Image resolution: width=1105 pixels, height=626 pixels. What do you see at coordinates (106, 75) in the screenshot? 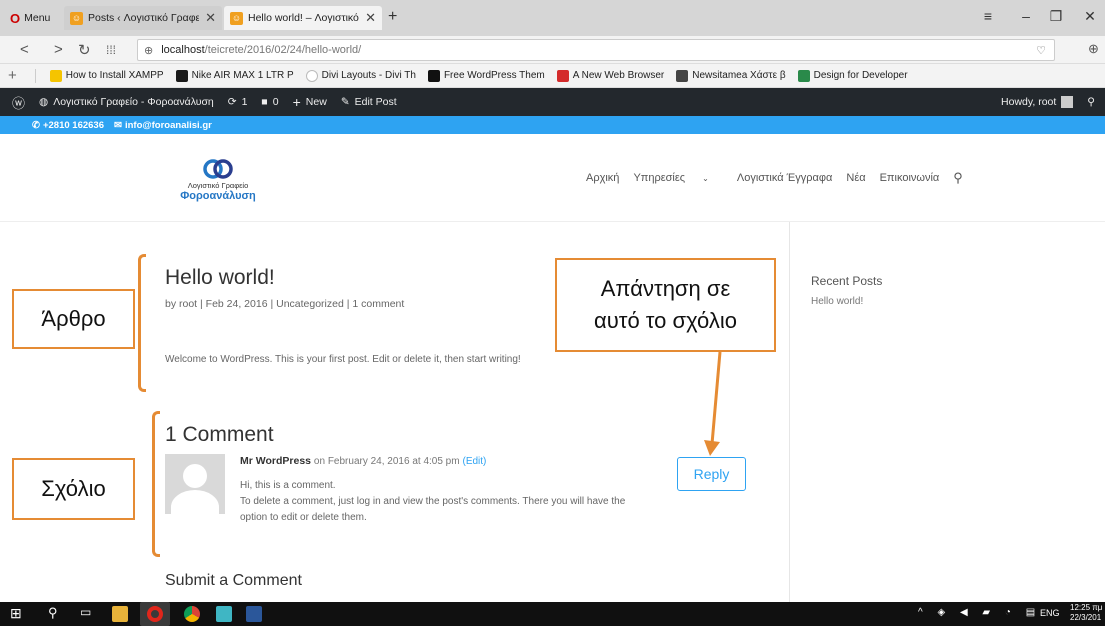
I see `bookmark-item: How to Install XAMPP` at bounding box center [106, 75].